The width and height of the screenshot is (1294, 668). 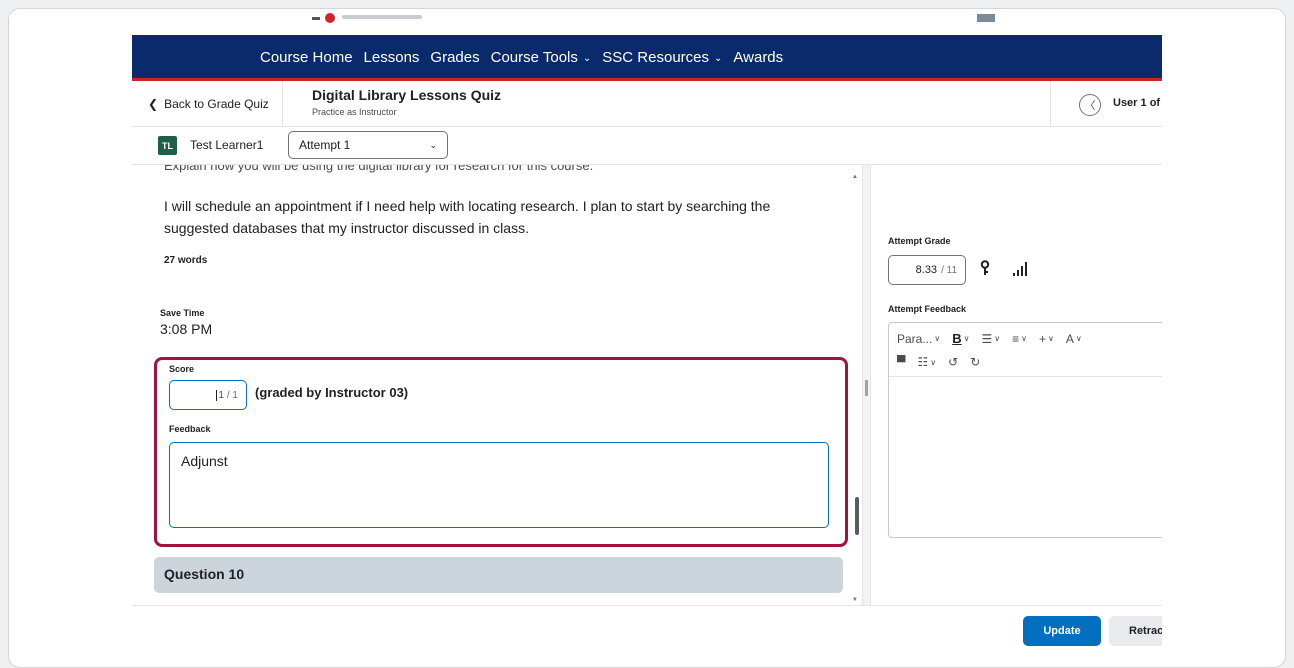 What do you see at coordinates (647, 146) in the screenshot?
I see `learner-bar: TL Test Learner1 Attempt 1 ⌄` at bounding box center [647, 146].